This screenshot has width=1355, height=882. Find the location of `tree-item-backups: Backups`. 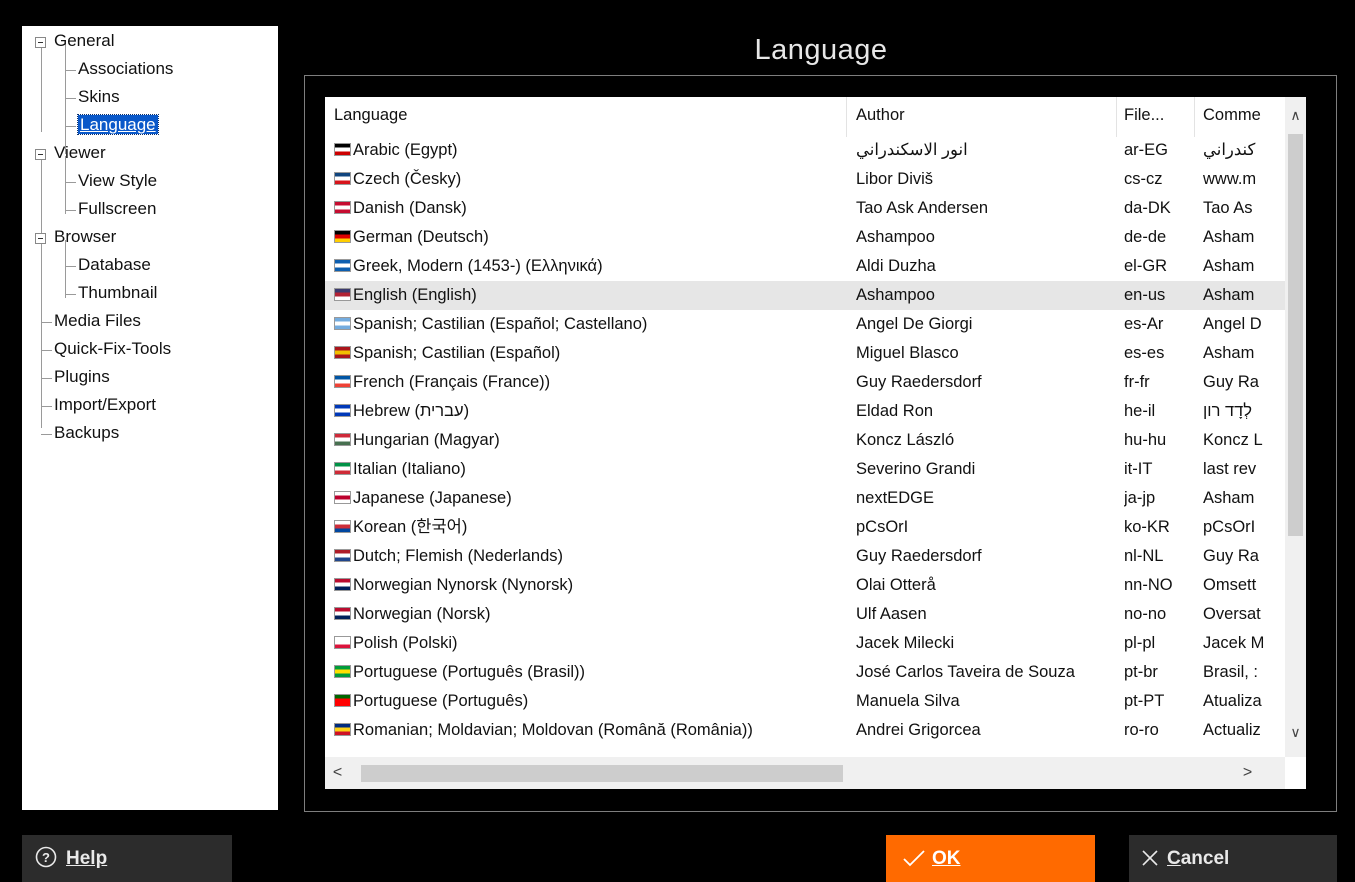

tree-item-backups: Backups is located at coordinates (86, 433).